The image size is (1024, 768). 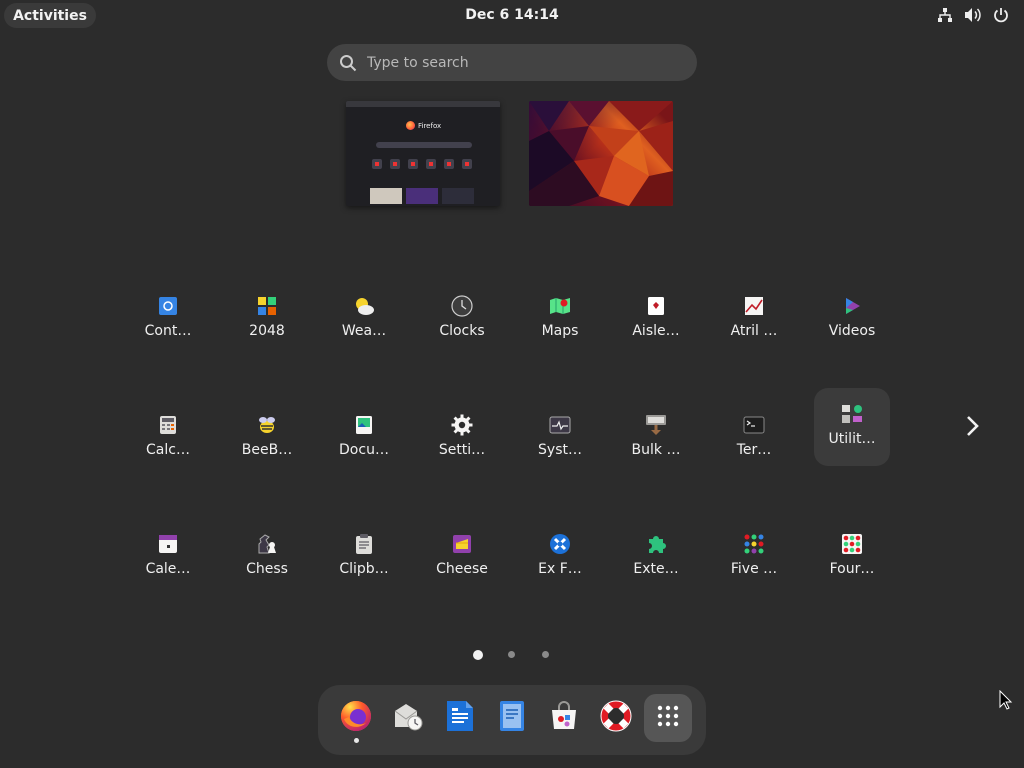 I want to click on aisleriot-icon, so click(x=656, y=306).